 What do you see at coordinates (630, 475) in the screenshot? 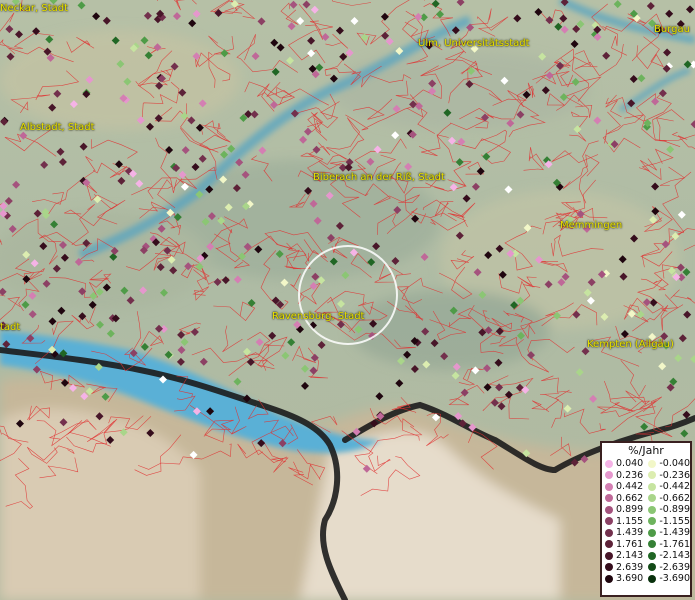
I see `legend-value: 0.236` at bounding box center [630, 475].